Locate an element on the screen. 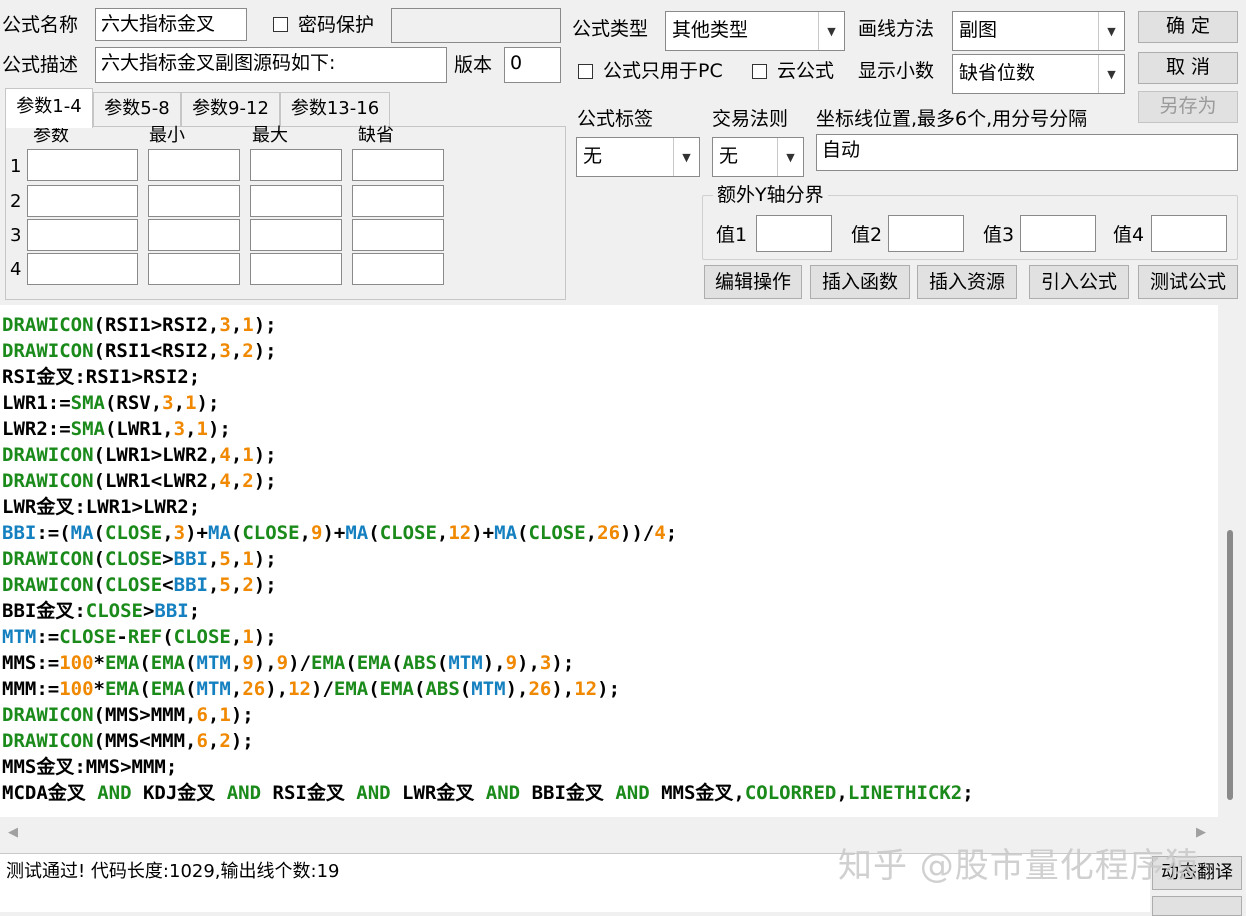  scroll-left-icon: ◀ is located at coordinates (13, 832).